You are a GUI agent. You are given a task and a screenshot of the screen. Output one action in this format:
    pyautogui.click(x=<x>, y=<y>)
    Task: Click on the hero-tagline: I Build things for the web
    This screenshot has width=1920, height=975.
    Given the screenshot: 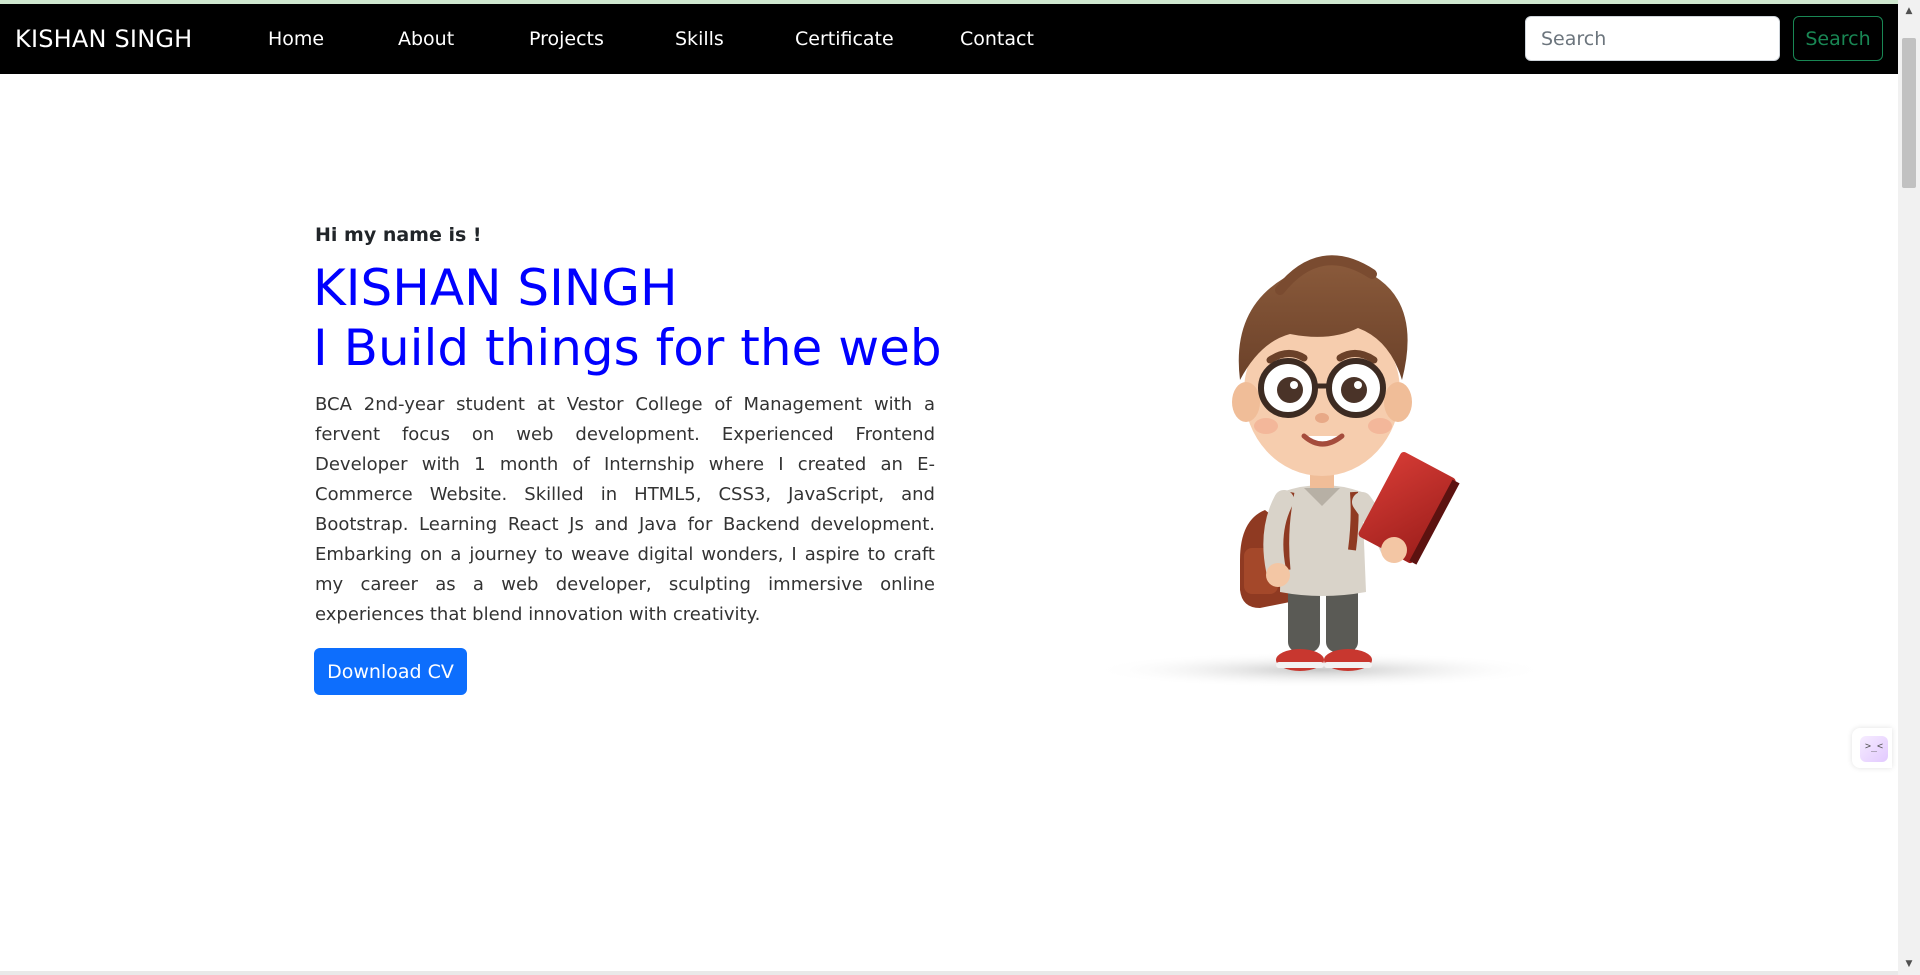 What is the action you would take?
    pyautogui.click(x=627, y=348)
    